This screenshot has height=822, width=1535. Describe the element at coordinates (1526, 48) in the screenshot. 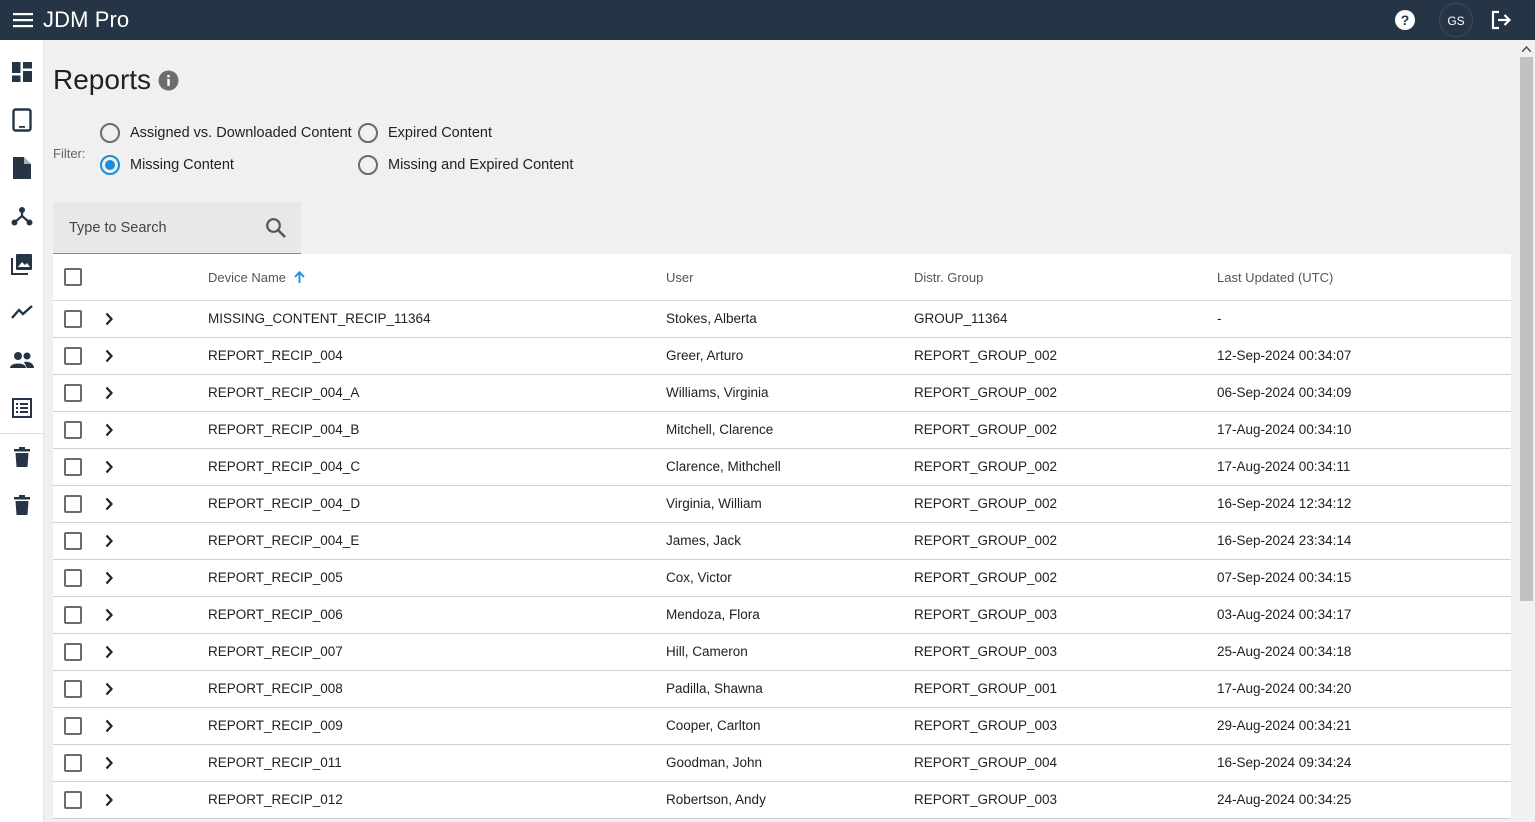

I see `scroll-up-arrow-icon` at that location.